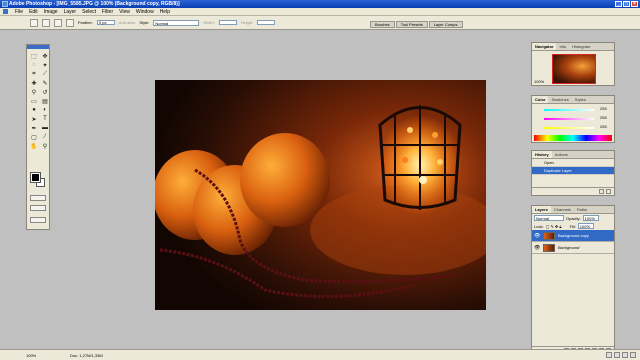 The height and width of the screenshot is (360, 640). I want to click on fill-label: Fill:, so click(572, 226).